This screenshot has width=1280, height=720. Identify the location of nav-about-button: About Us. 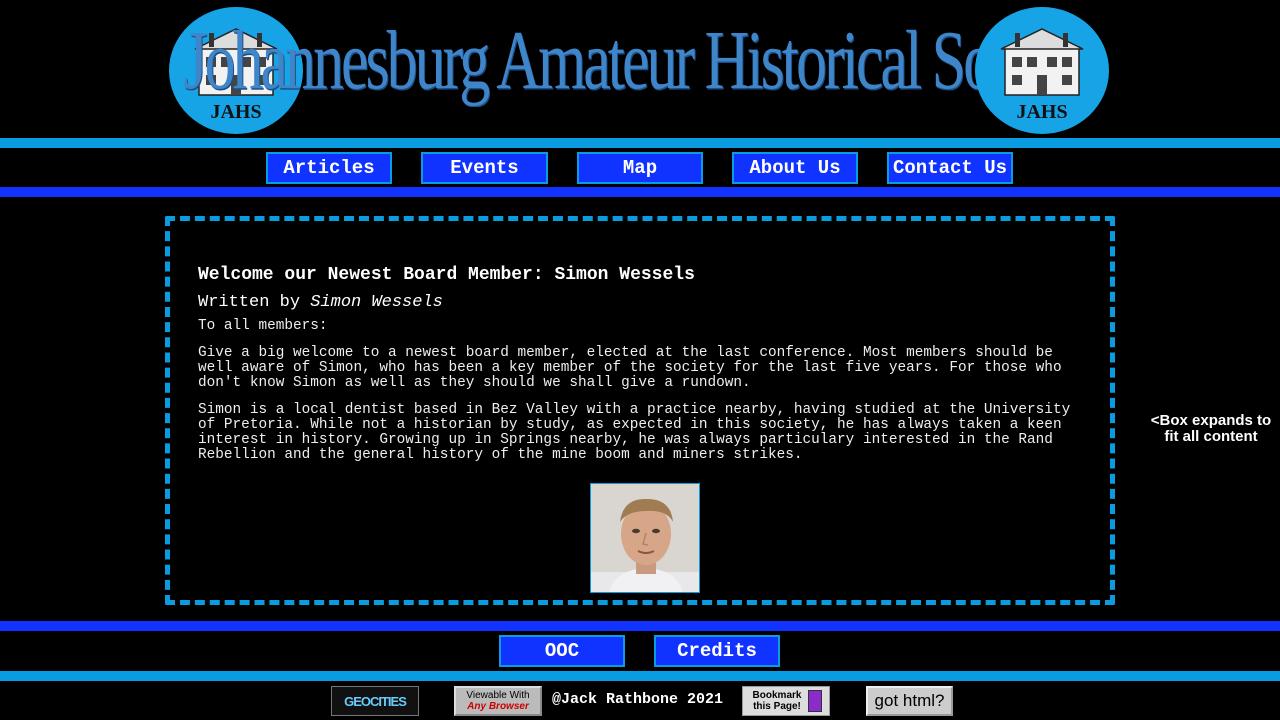
(795, 168).